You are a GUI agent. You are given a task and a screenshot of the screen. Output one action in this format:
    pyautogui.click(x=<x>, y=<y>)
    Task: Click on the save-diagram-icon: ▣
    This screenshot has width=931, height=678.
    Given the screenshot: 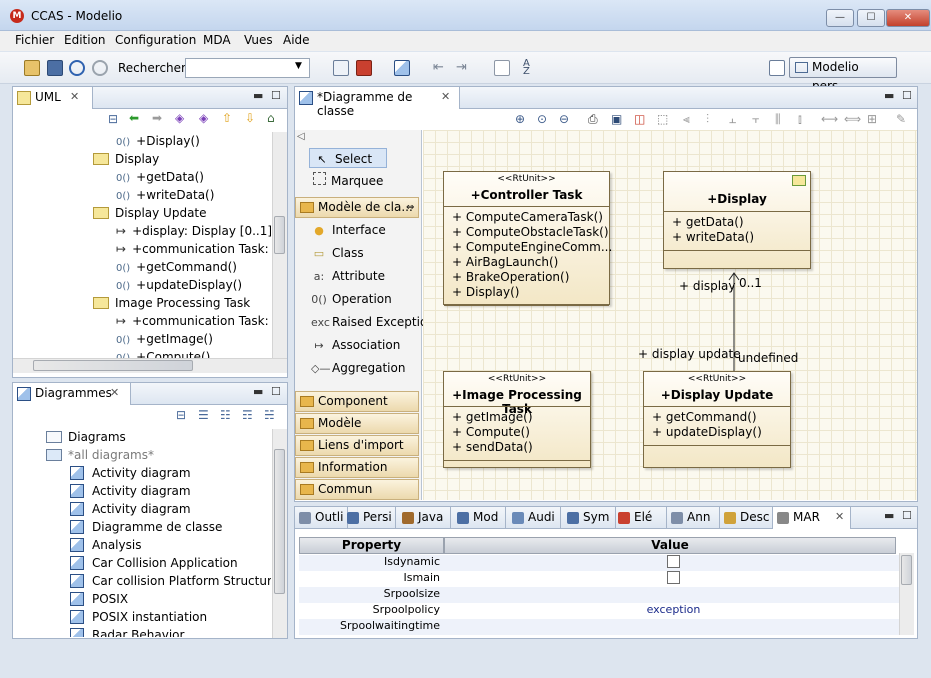 What is the action you would take?
    pyautogui.click(x=616, y=119)
    